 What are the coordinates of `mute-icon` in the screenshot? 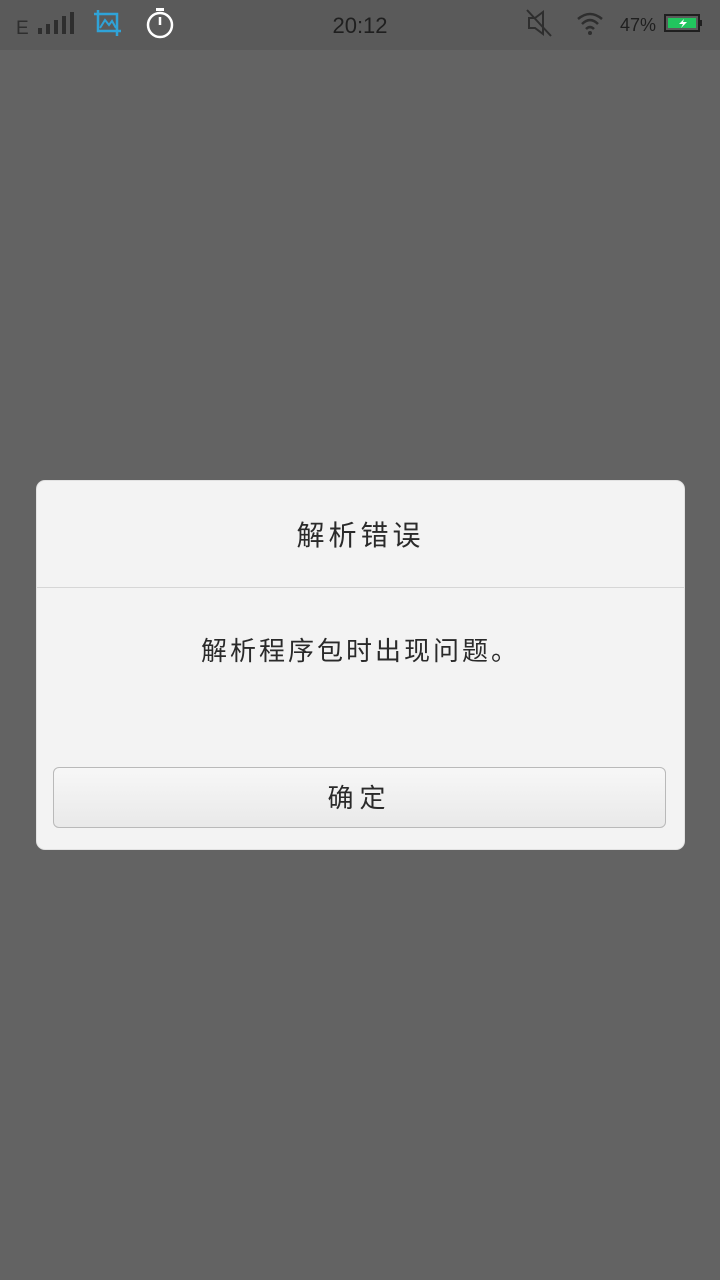 It's located at (539, 25).